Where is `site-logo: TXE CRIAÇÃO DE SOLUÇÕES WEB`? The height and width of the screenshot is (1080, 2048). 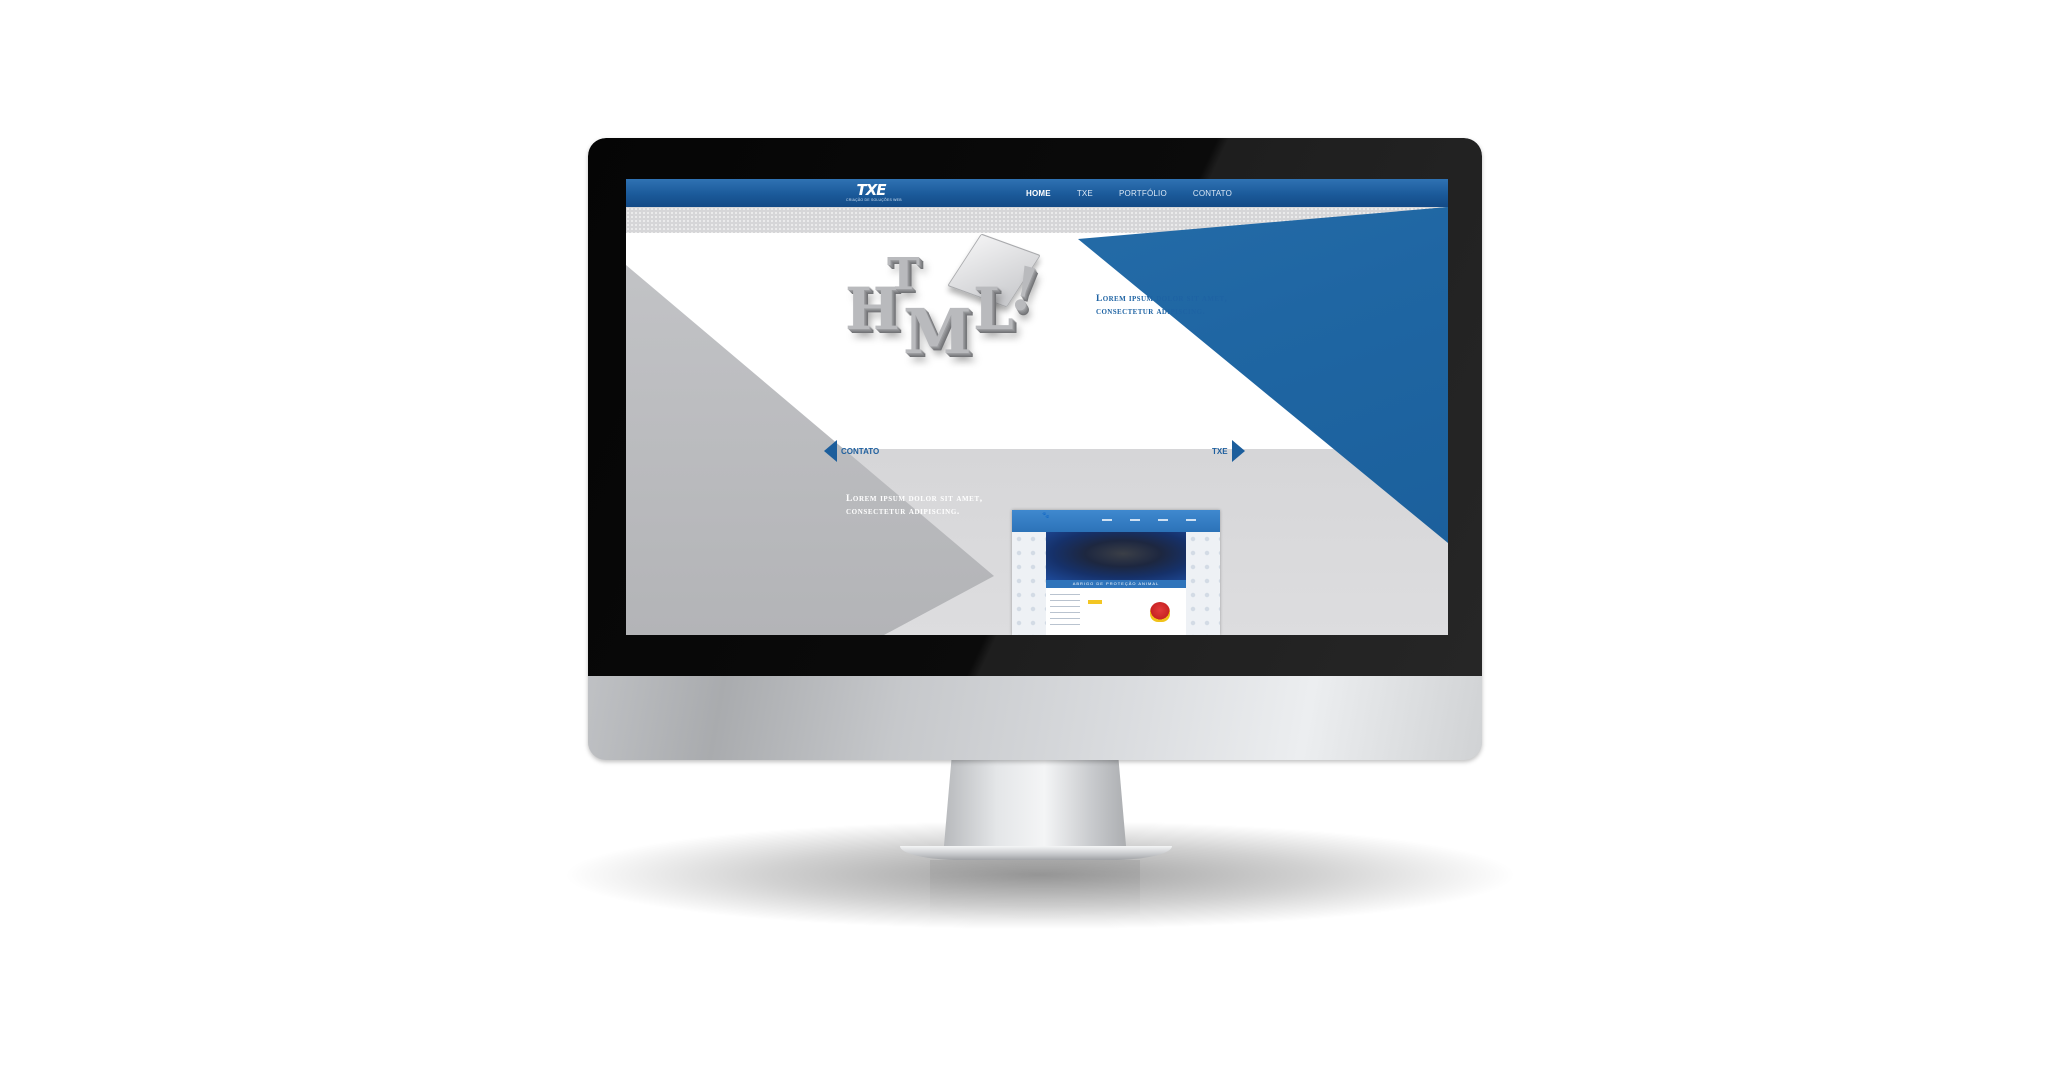 site-logo: TXE CRIAÇÃO DE SOLUÇÕES WEB is located at coordinates (874, 192).